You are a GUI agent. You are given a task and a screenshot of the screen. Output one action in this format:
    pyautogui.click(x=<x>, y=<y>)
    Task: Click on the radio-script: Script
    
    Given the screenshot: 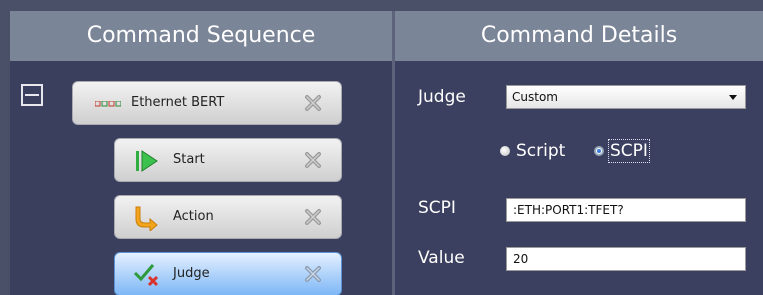 What is the action you would take?
    pyautogui.click(x=532, y=151)
    